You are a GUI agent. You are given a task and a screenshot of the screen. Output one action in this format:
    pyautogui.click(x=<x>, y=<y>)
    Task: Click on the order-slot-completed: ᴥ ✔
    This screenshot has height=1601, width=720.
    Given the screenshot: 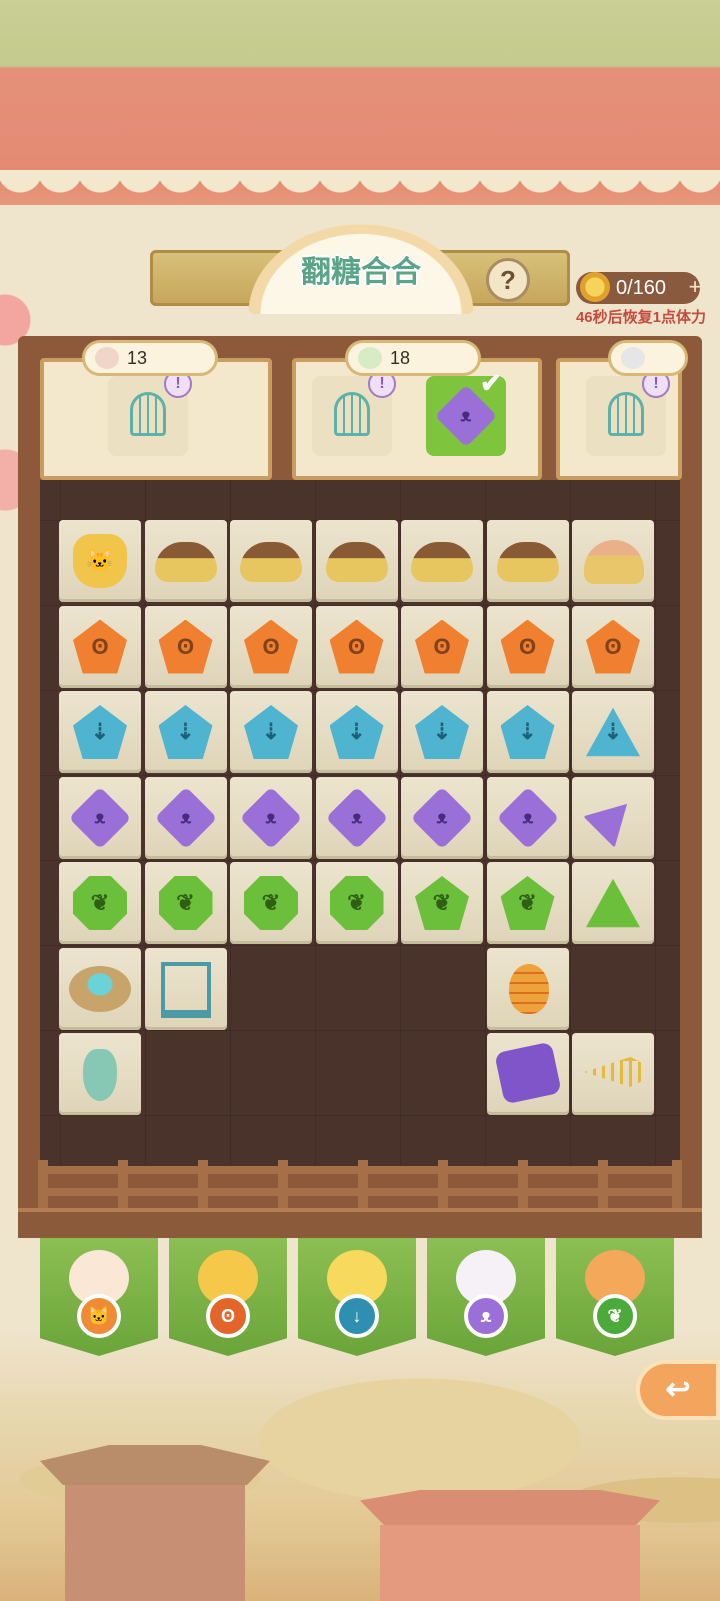 What is the action you would take?
    pyautogui.click(x=466, y=412)
    